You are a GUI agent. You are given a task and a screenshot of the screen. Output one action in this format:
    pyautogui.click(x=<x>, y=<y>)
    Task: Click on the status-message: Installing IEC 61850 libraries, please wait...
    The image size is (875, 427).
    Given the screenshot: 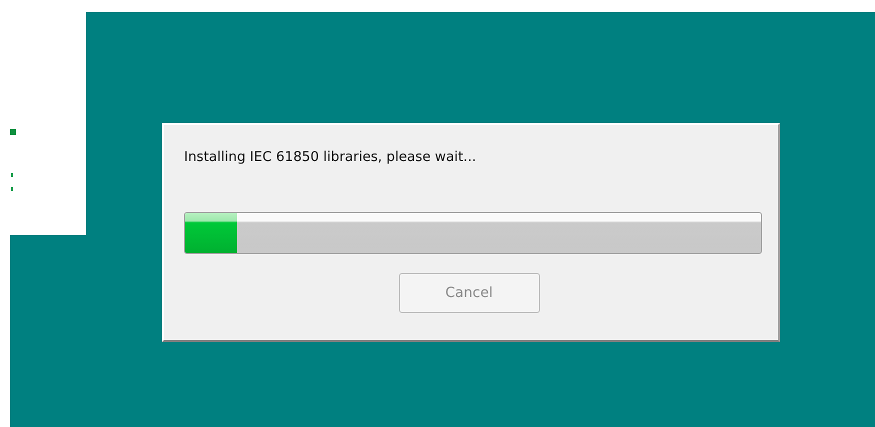 What is the action you would take?
    pyautogui.click(x=331, y=157)
    